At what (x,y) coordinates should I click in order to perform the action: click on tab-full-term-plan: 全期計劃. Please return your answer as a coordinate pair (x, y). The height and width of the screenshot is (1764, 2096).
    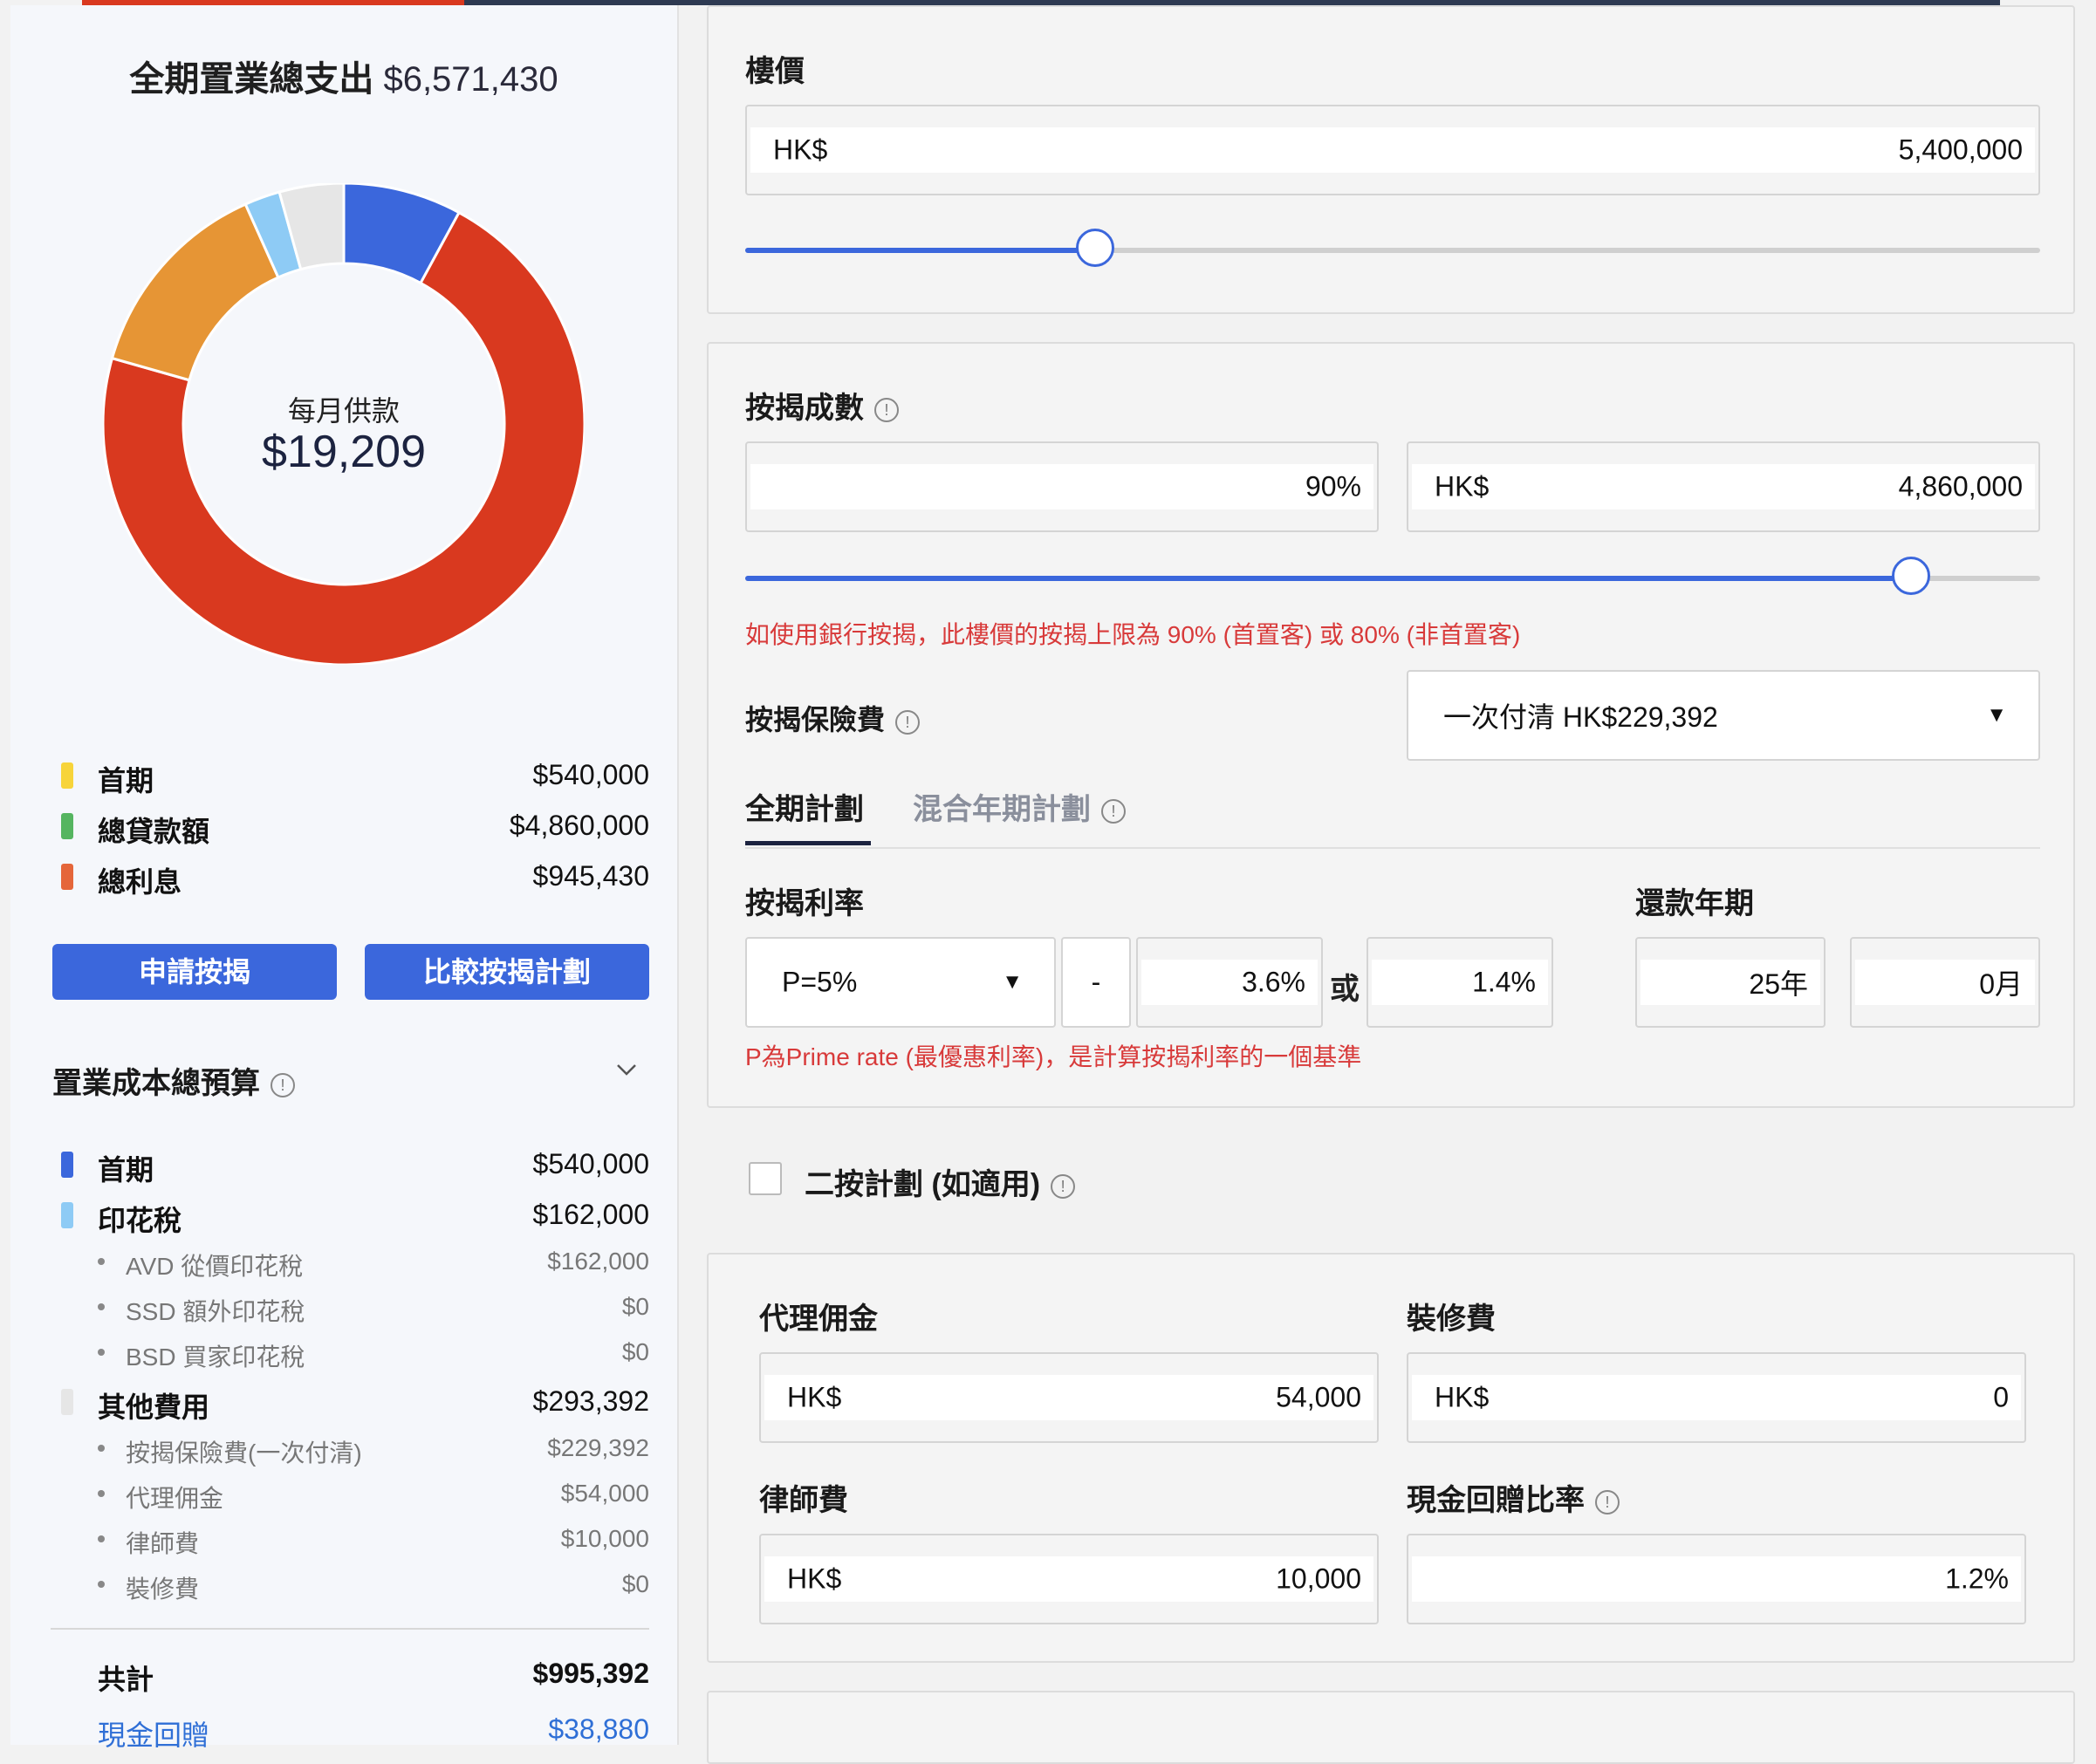
    Looking at the image, I should click on (804, 807).